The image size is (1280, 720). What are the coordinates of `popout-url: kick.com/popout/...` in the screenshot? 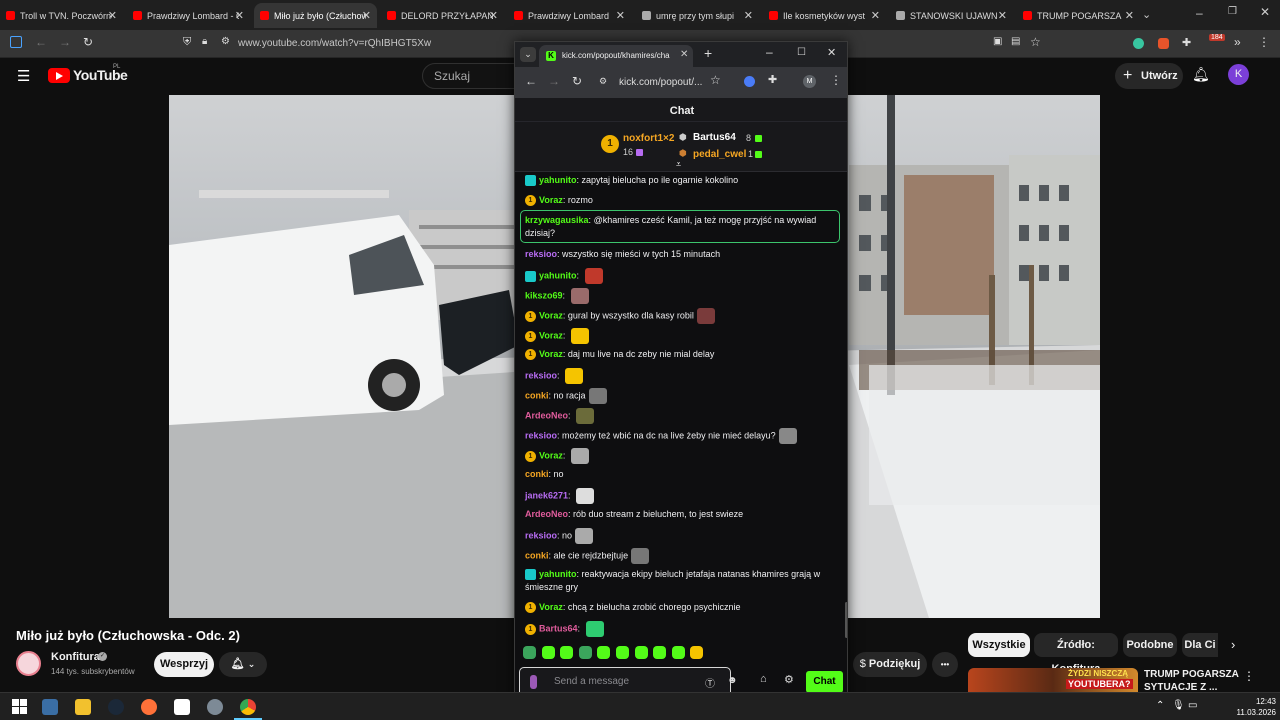 It's located at (669, 82).